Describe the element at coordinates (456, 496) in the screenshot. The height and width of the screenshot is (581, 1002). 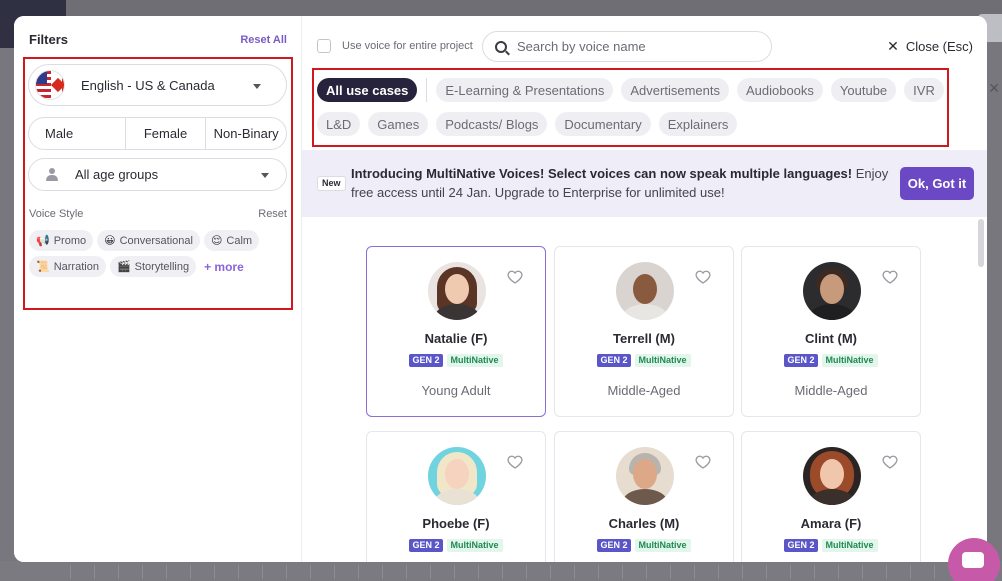
I see `voice-card-phoebe: Phoebe (F) GEN 2 MultiNative` at that location.